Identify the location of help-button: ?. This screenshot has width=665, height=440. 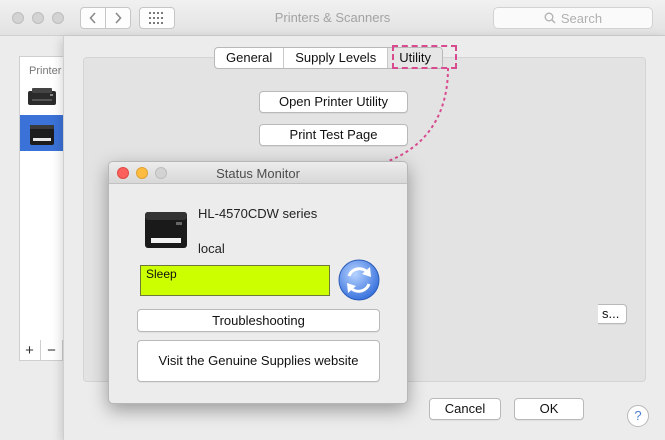
(638, 416).